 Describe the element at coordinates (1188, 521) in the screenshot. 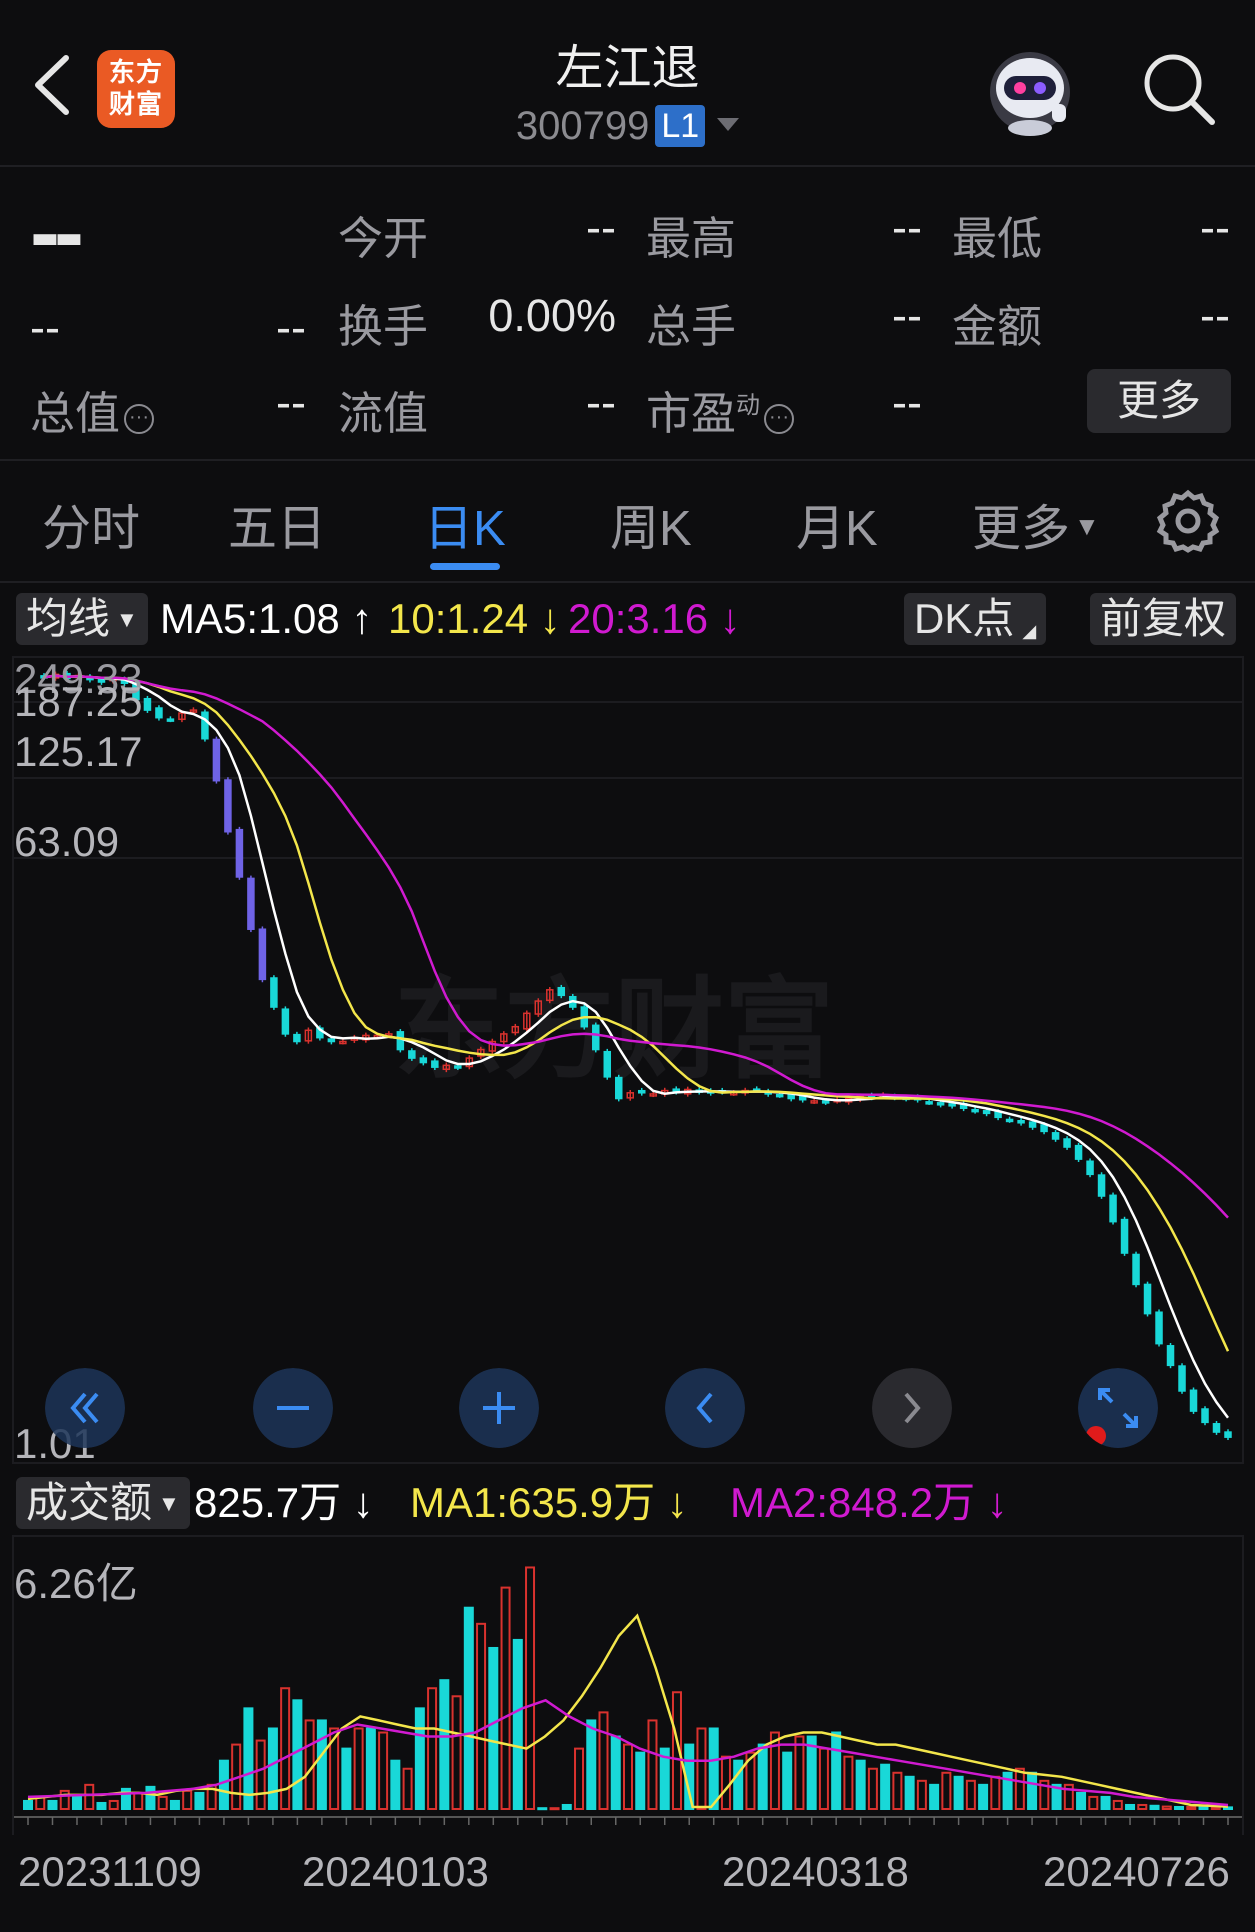

I see `gear-icon` at that location.